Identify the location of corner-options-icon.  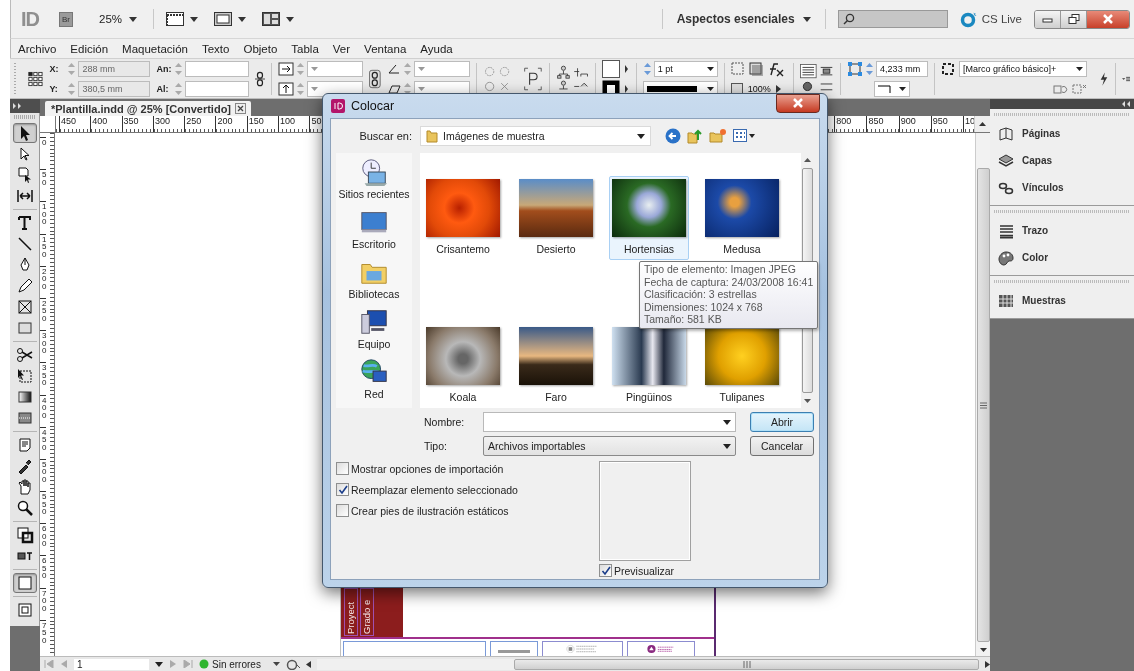
(855, 68).